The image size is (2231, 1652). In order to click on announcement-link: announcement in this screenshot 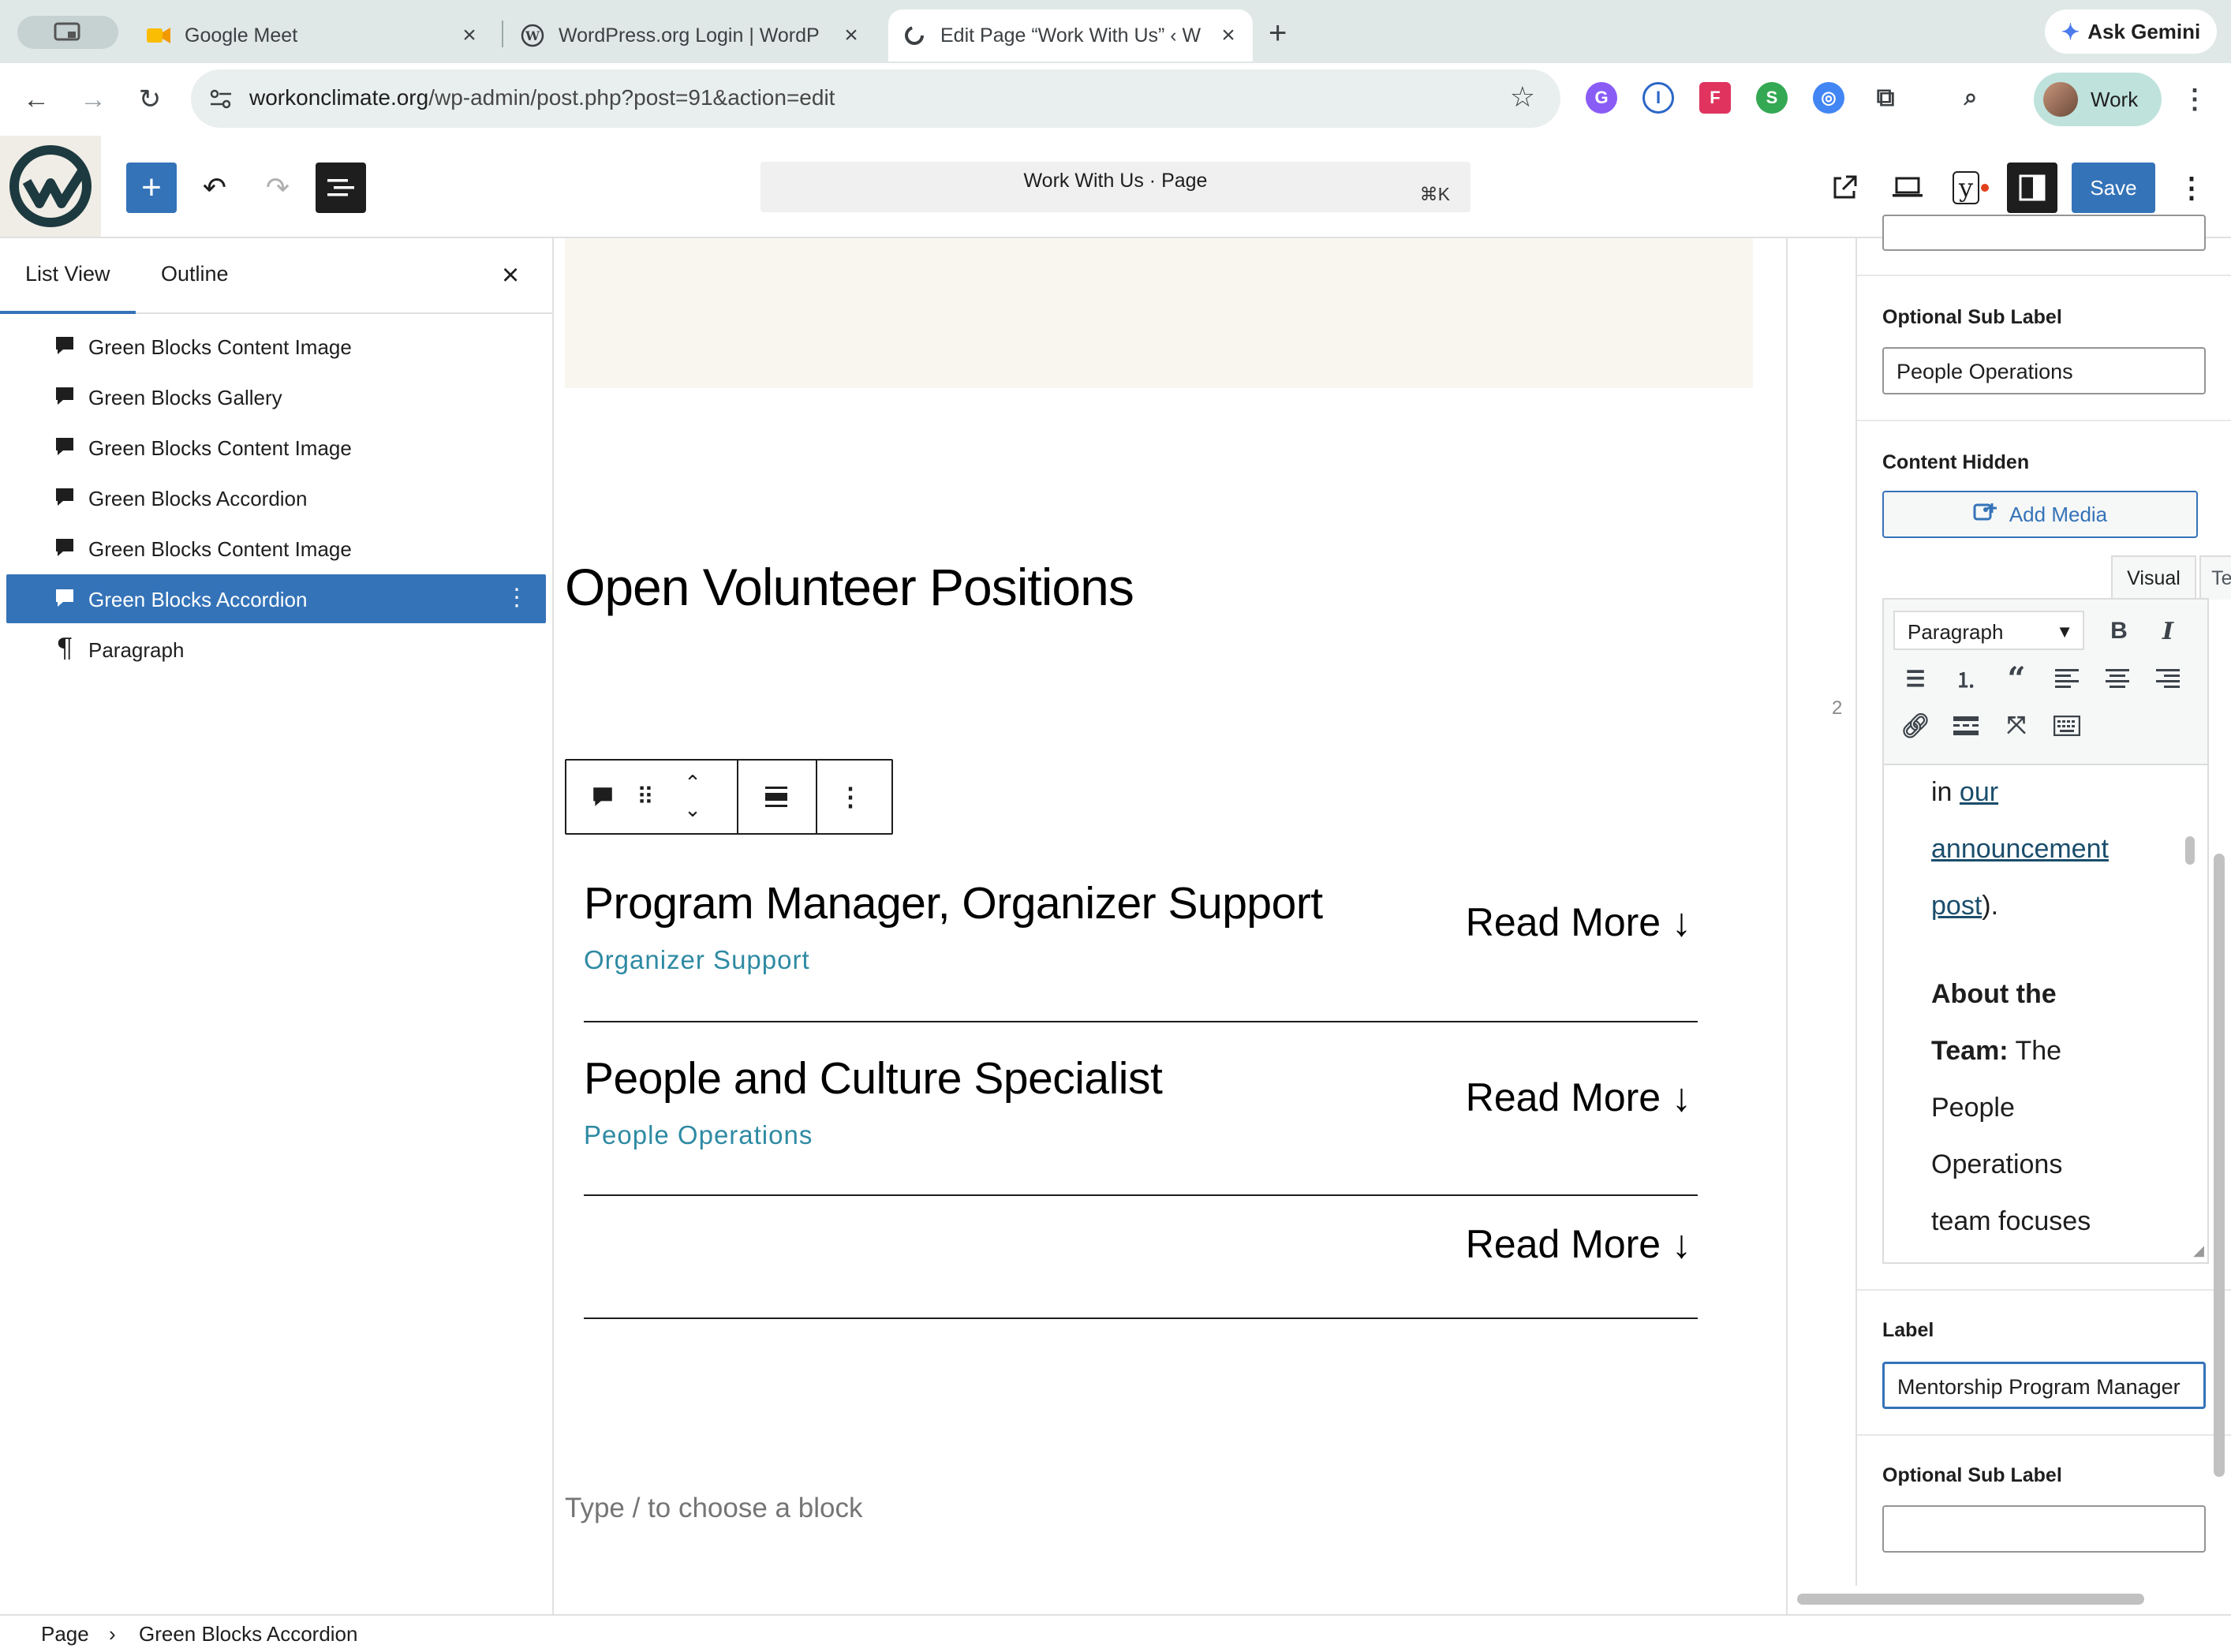, I will do `click(2020, 849)`.